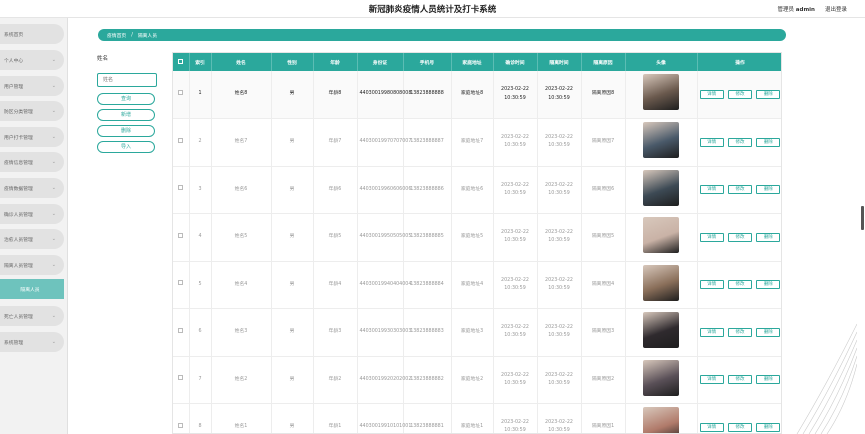 Image resolution: width=865 pixels, height=434 pixels. Describe the element at coordinates (18, 163) in the screenshot. I see `sidebar-item-label: 疫情信息管理` at that location.